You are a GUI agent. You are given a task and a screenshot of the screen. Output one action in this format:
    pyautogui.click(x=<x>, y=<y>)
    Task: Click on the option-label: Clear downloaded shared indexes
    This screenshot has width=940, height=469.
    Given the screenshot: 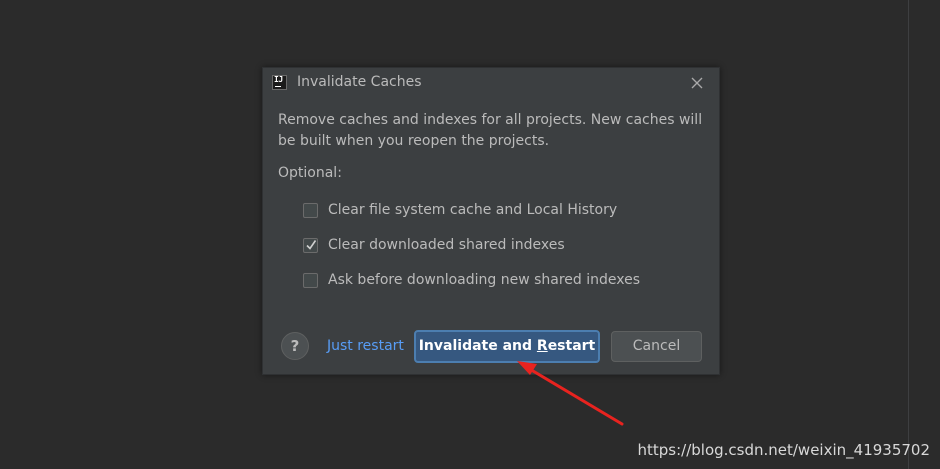 What is the action you would take?
    pyautogui.click(x=446, y=245)
    